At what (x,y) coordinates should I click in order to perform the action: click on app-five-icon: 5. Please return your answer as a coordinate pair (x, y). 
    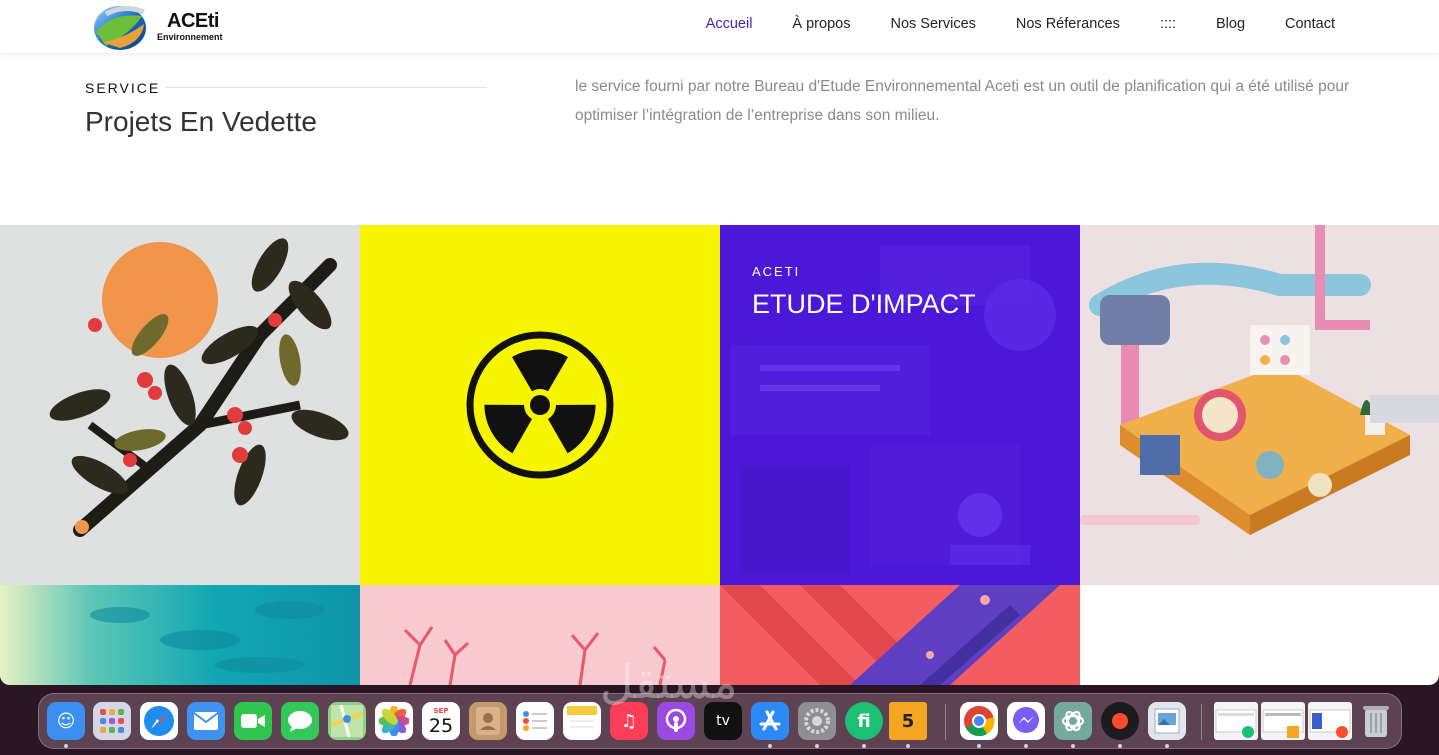
    Looking at the image, I should click on (908, 721).